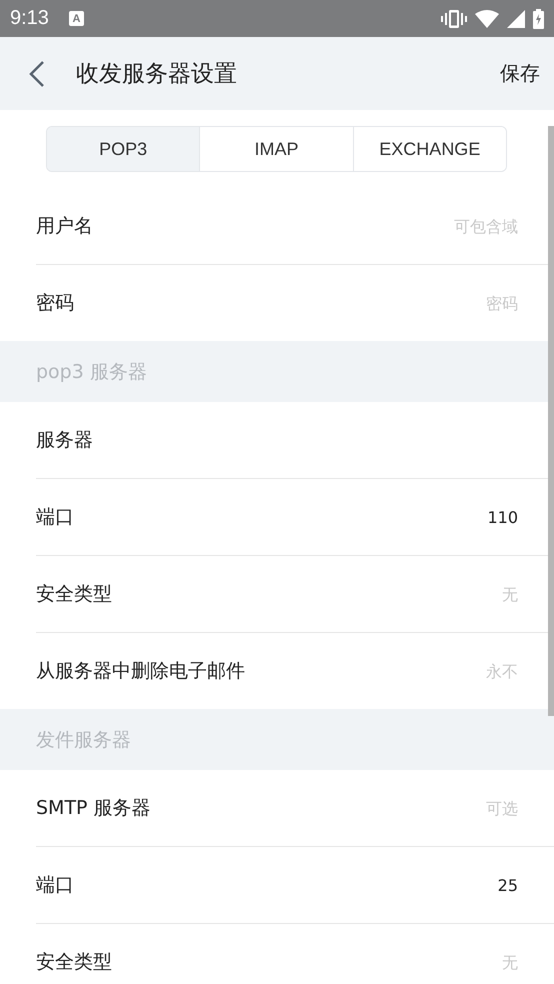 This screenshot has width=554, height=984. I want to click on save-button: 保存, so click(520, 73).